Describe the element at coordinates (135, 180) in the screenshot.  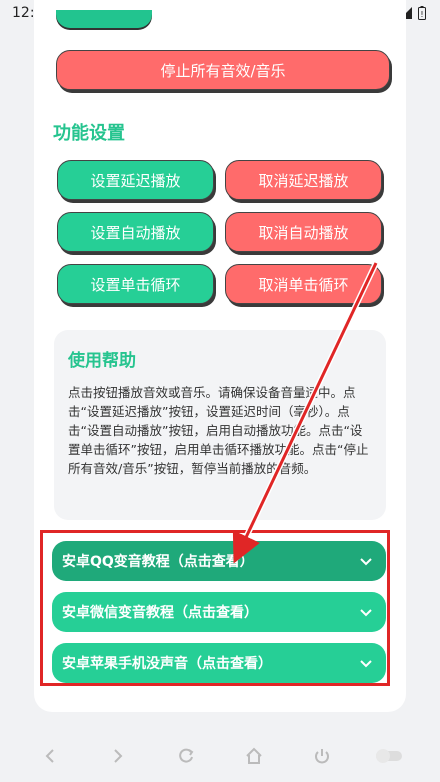
I see `set-delay-button: 设置延迟播放` at that location.